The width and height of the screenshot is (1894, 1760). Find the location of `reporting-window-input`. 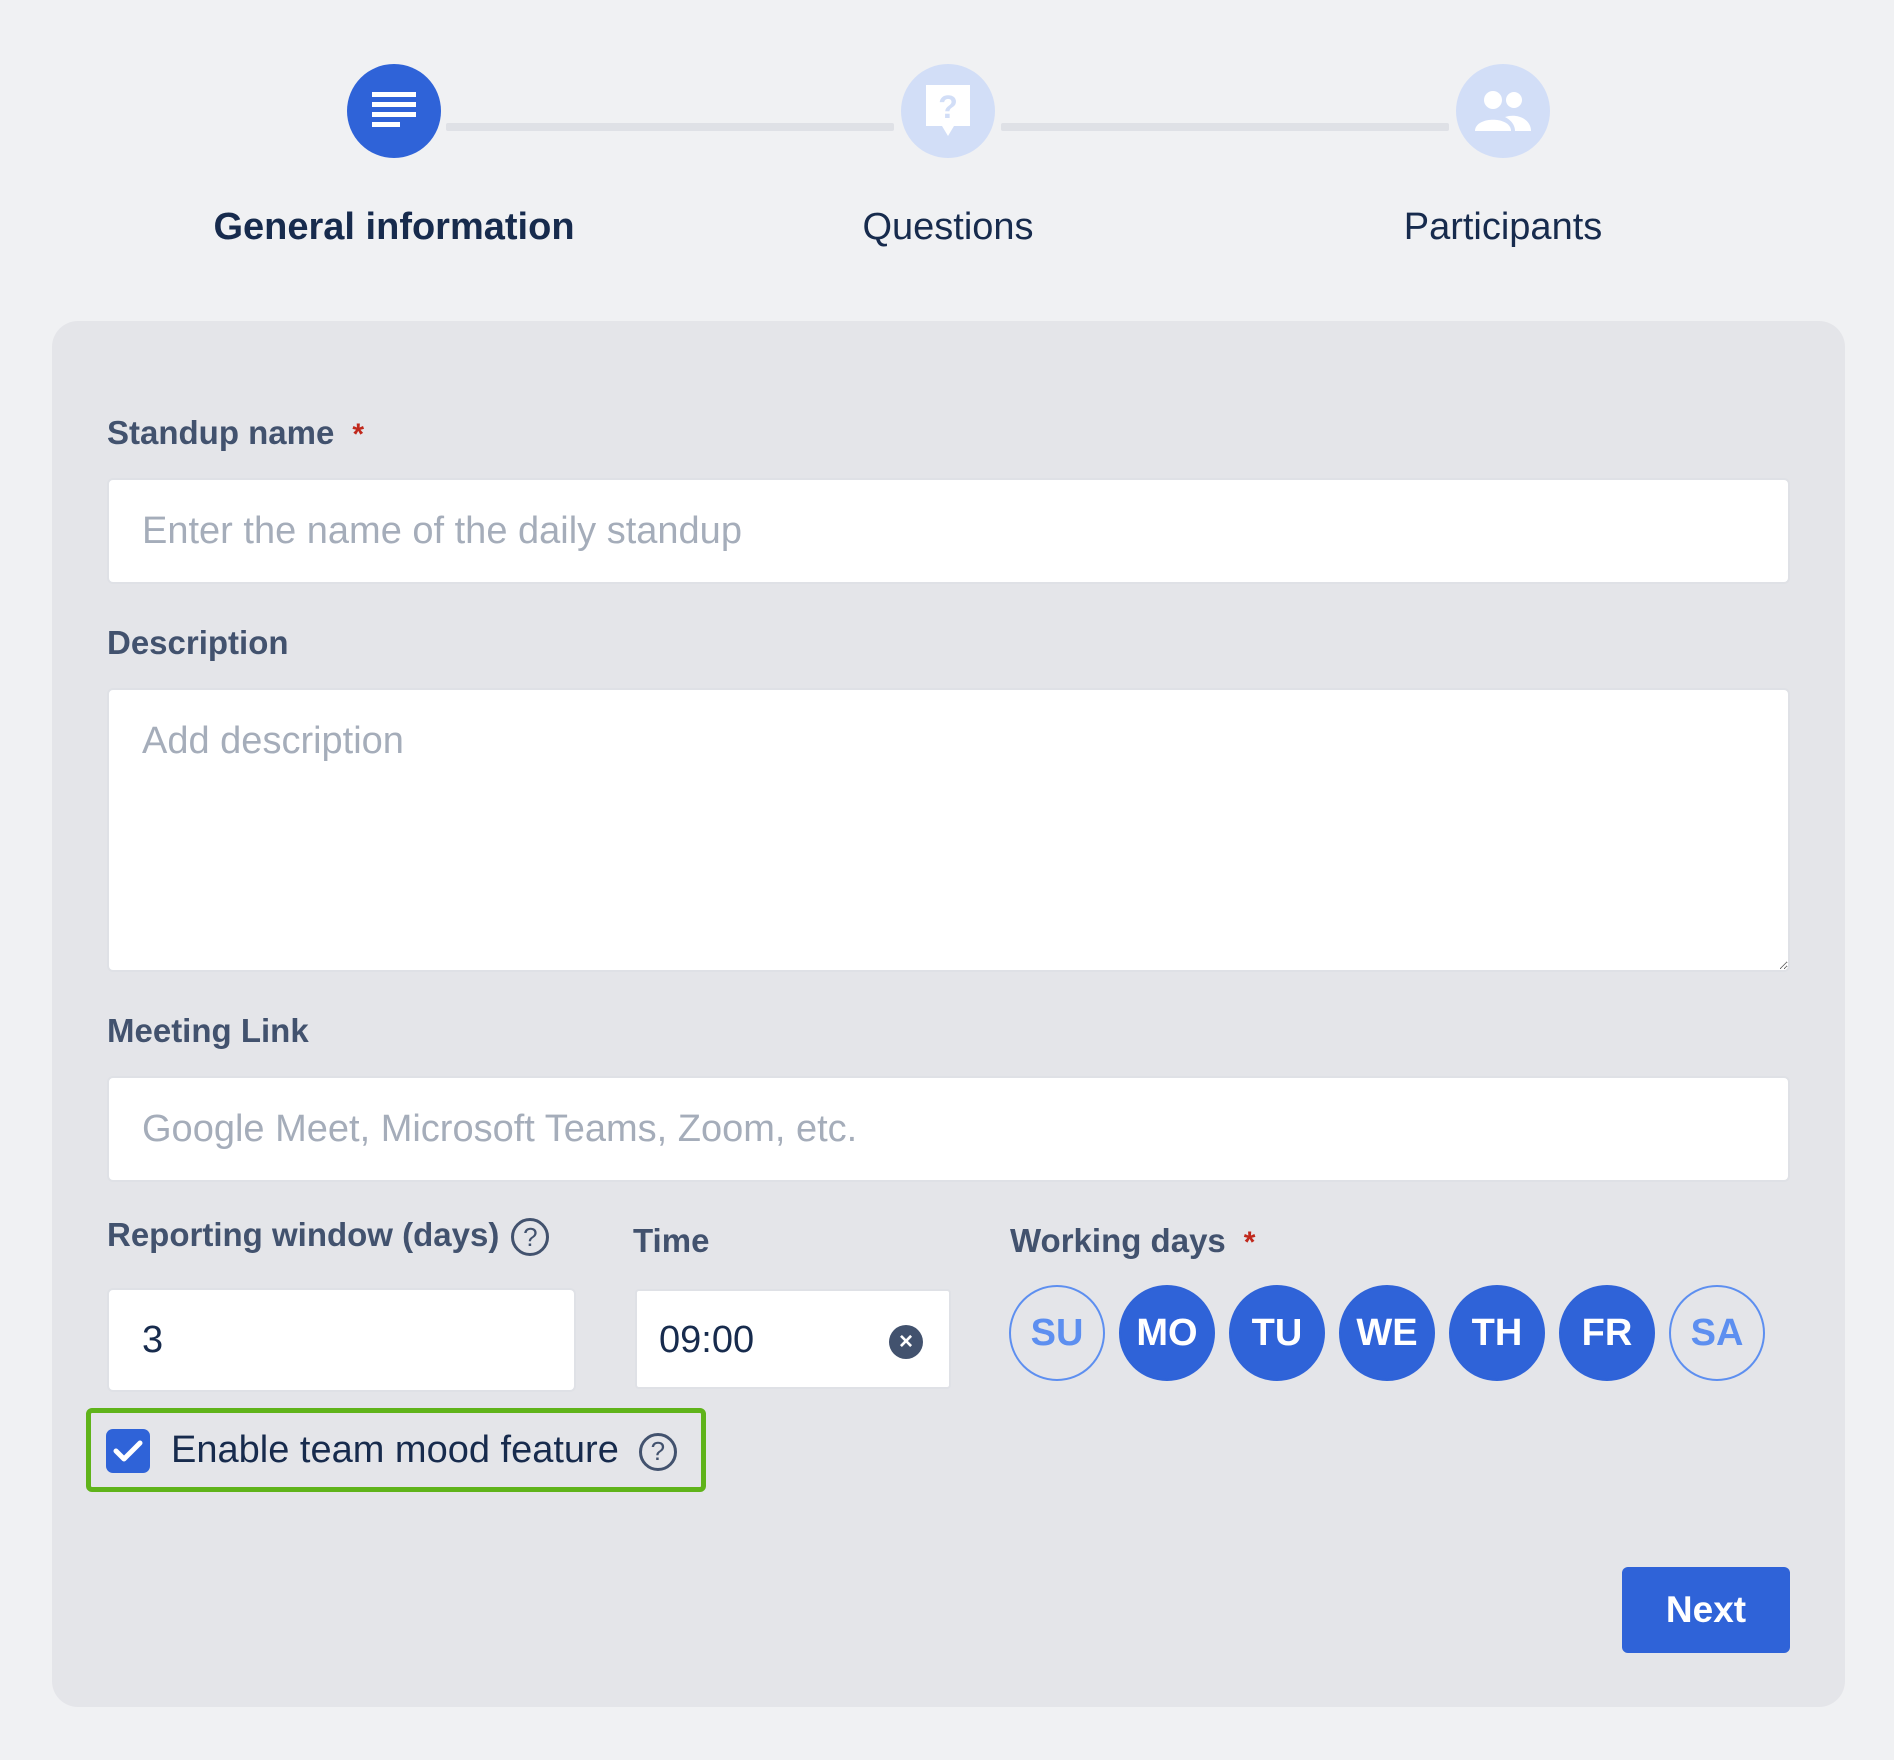

reporting-window-input is located at coordinates (341, 1340).